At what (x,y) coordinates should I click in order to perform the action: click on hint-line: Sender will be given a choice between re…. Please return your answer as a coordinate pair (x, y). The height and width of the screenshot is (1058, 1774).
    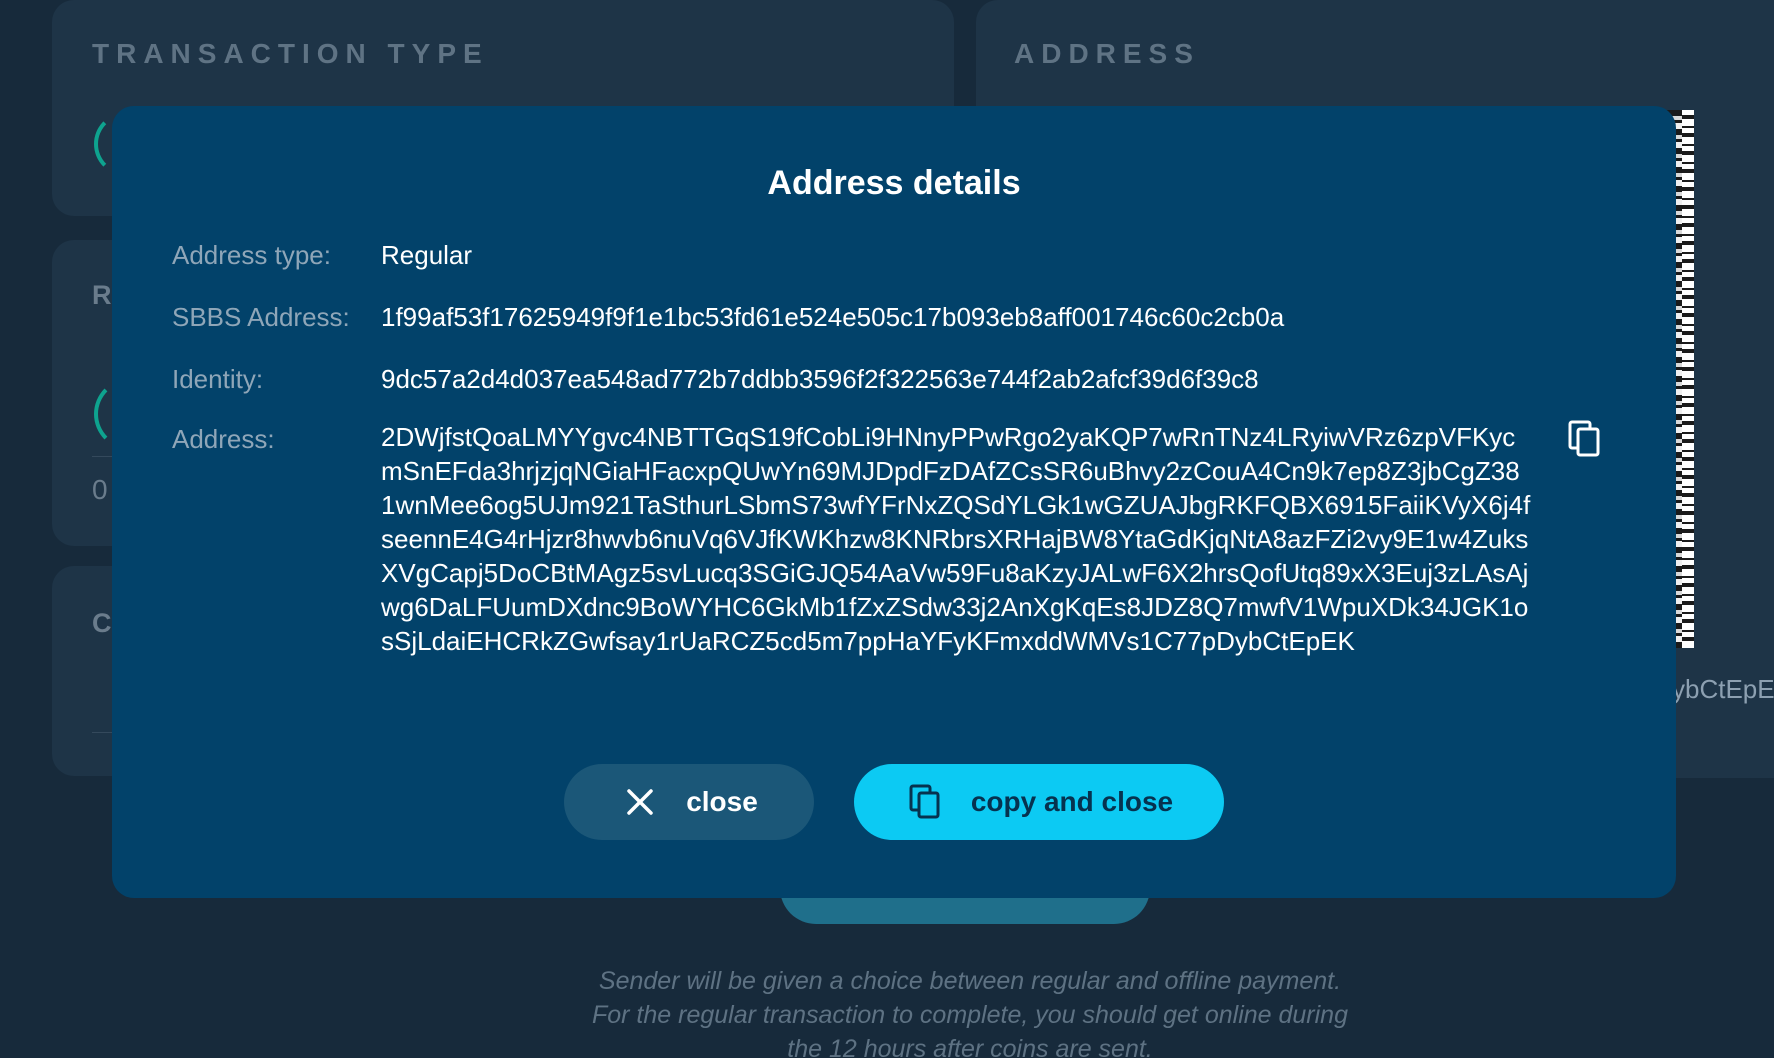
    Looking at the image, I should click on (970, 981).